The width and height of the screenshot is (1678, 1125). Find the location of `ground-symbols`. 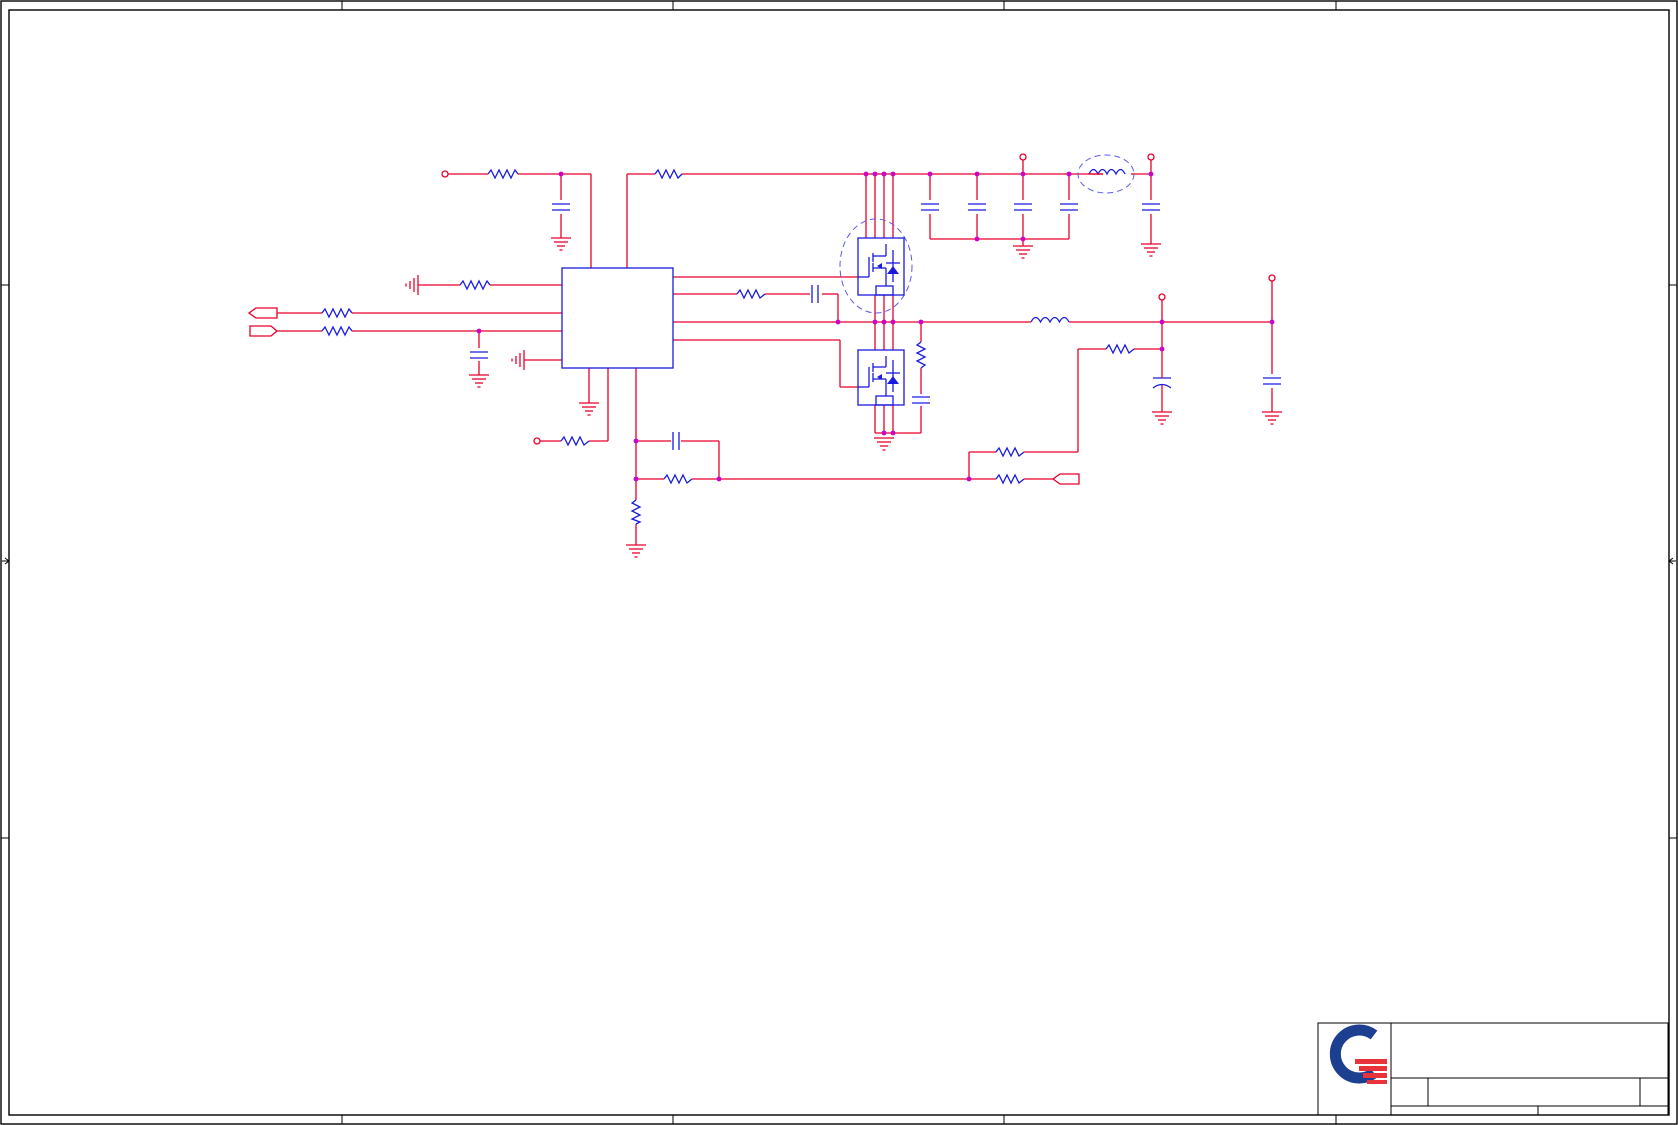

ground-symbols is located at coordinates (844, 397).